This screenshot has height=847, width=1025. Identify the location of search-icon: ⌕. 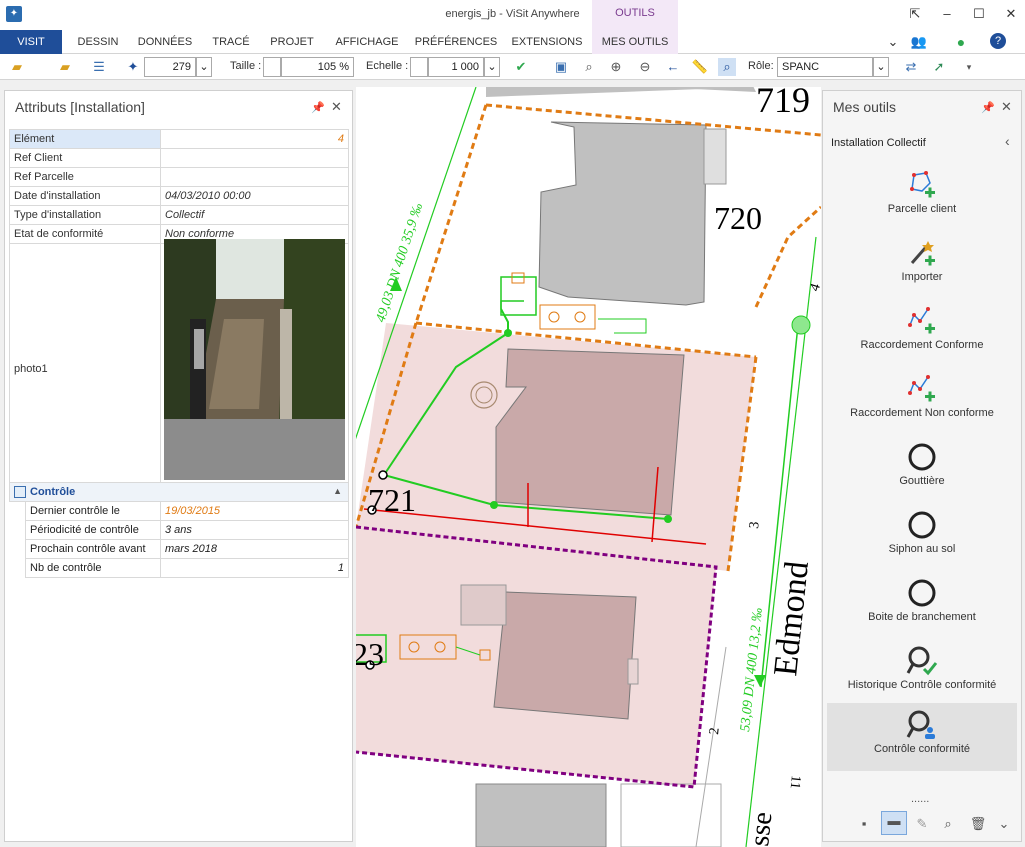
(948, 824).